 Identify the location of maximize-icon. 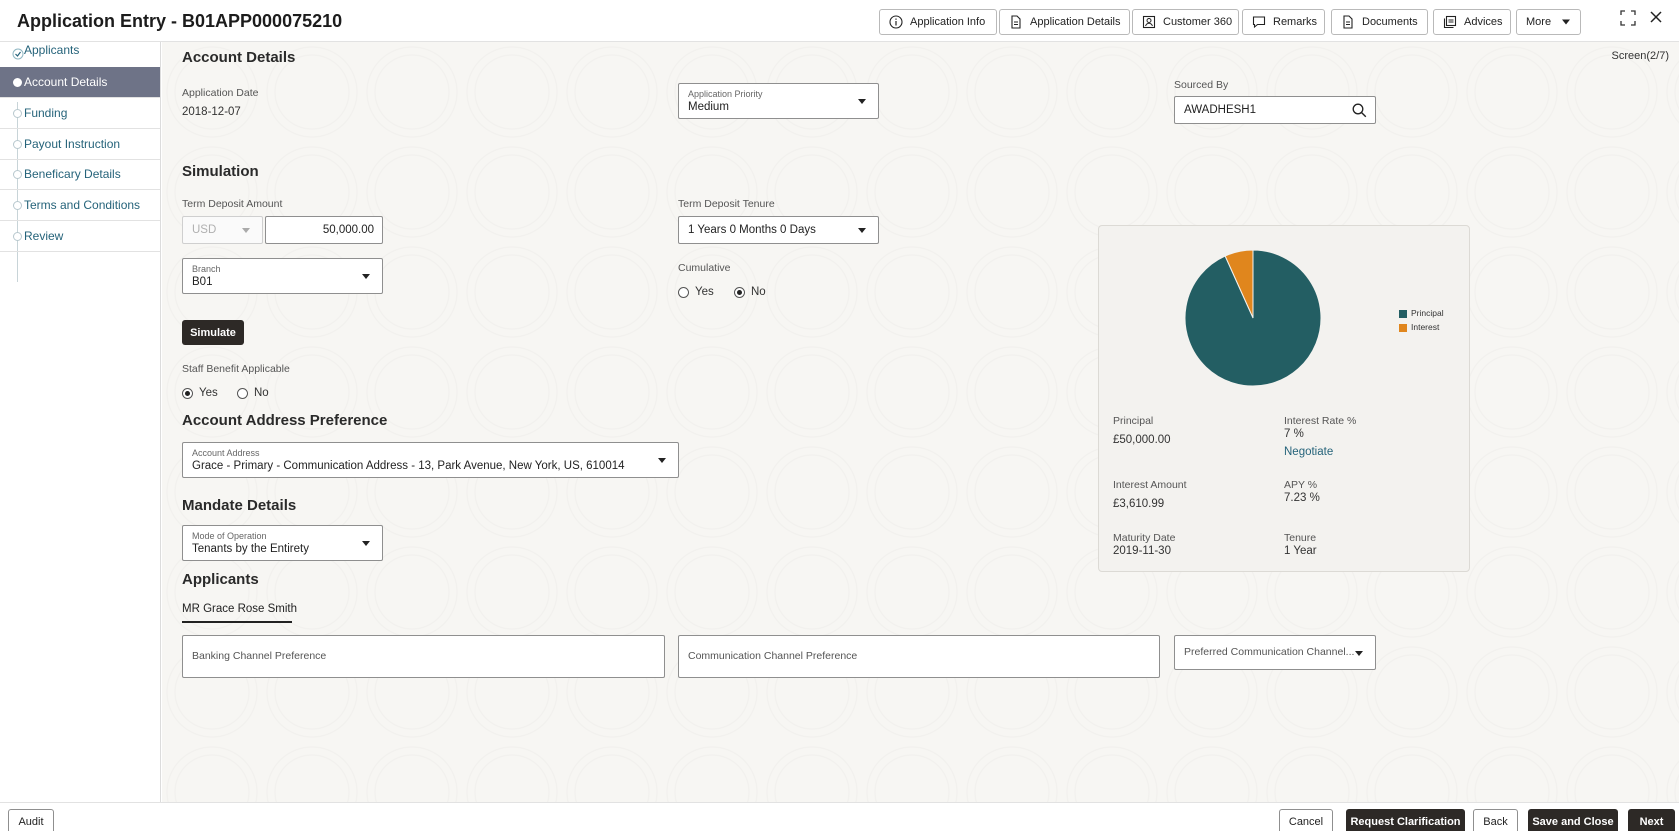
(1628, 20).